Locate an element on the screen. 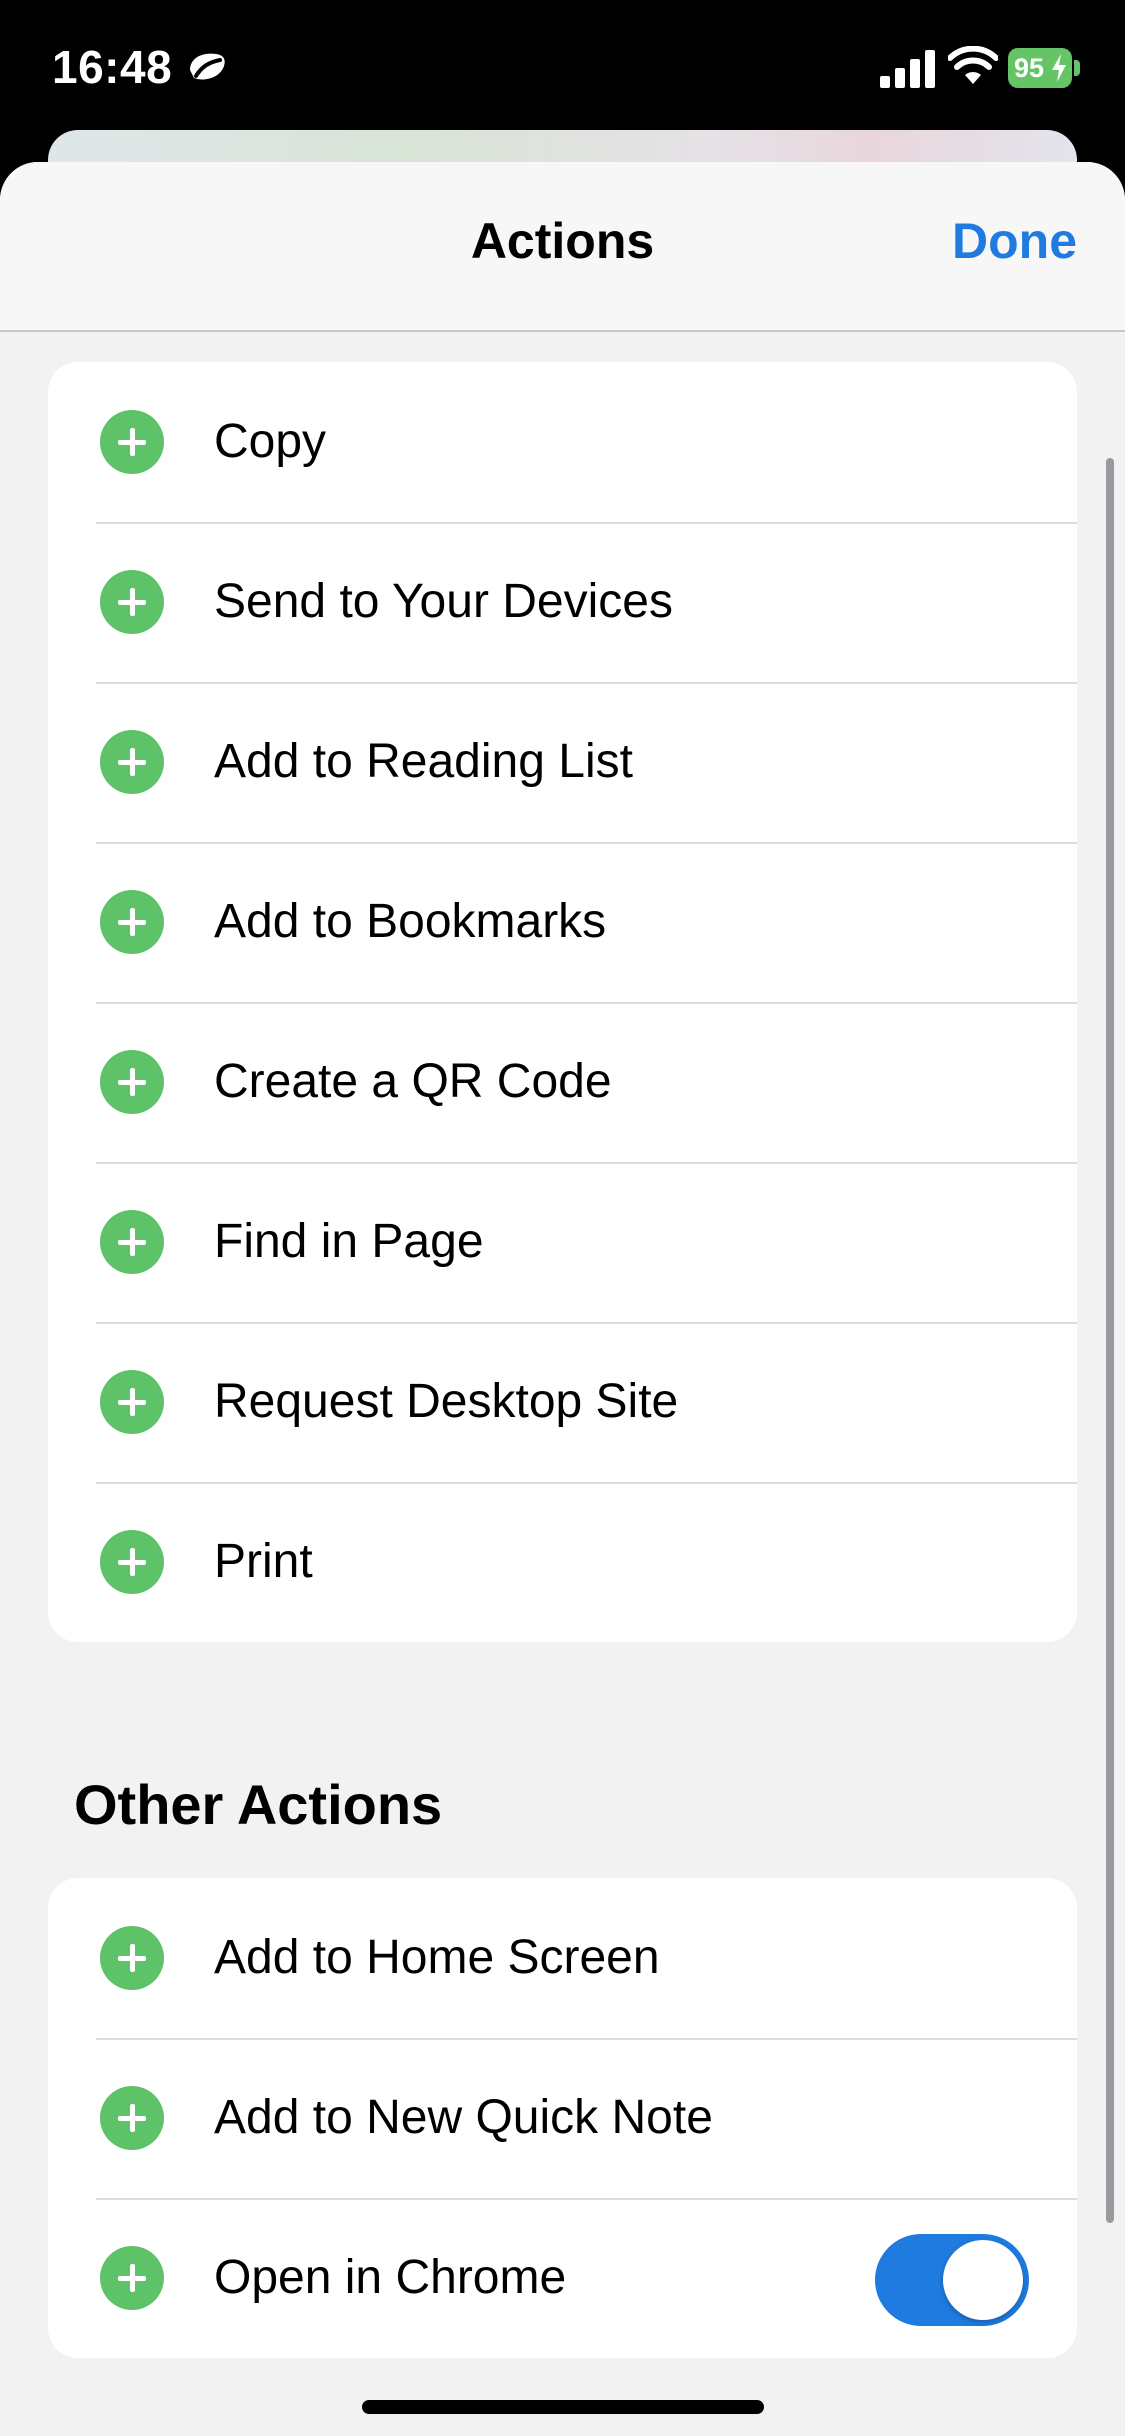  list-item: Open in Chrome is located at coordinates (562, 2278).